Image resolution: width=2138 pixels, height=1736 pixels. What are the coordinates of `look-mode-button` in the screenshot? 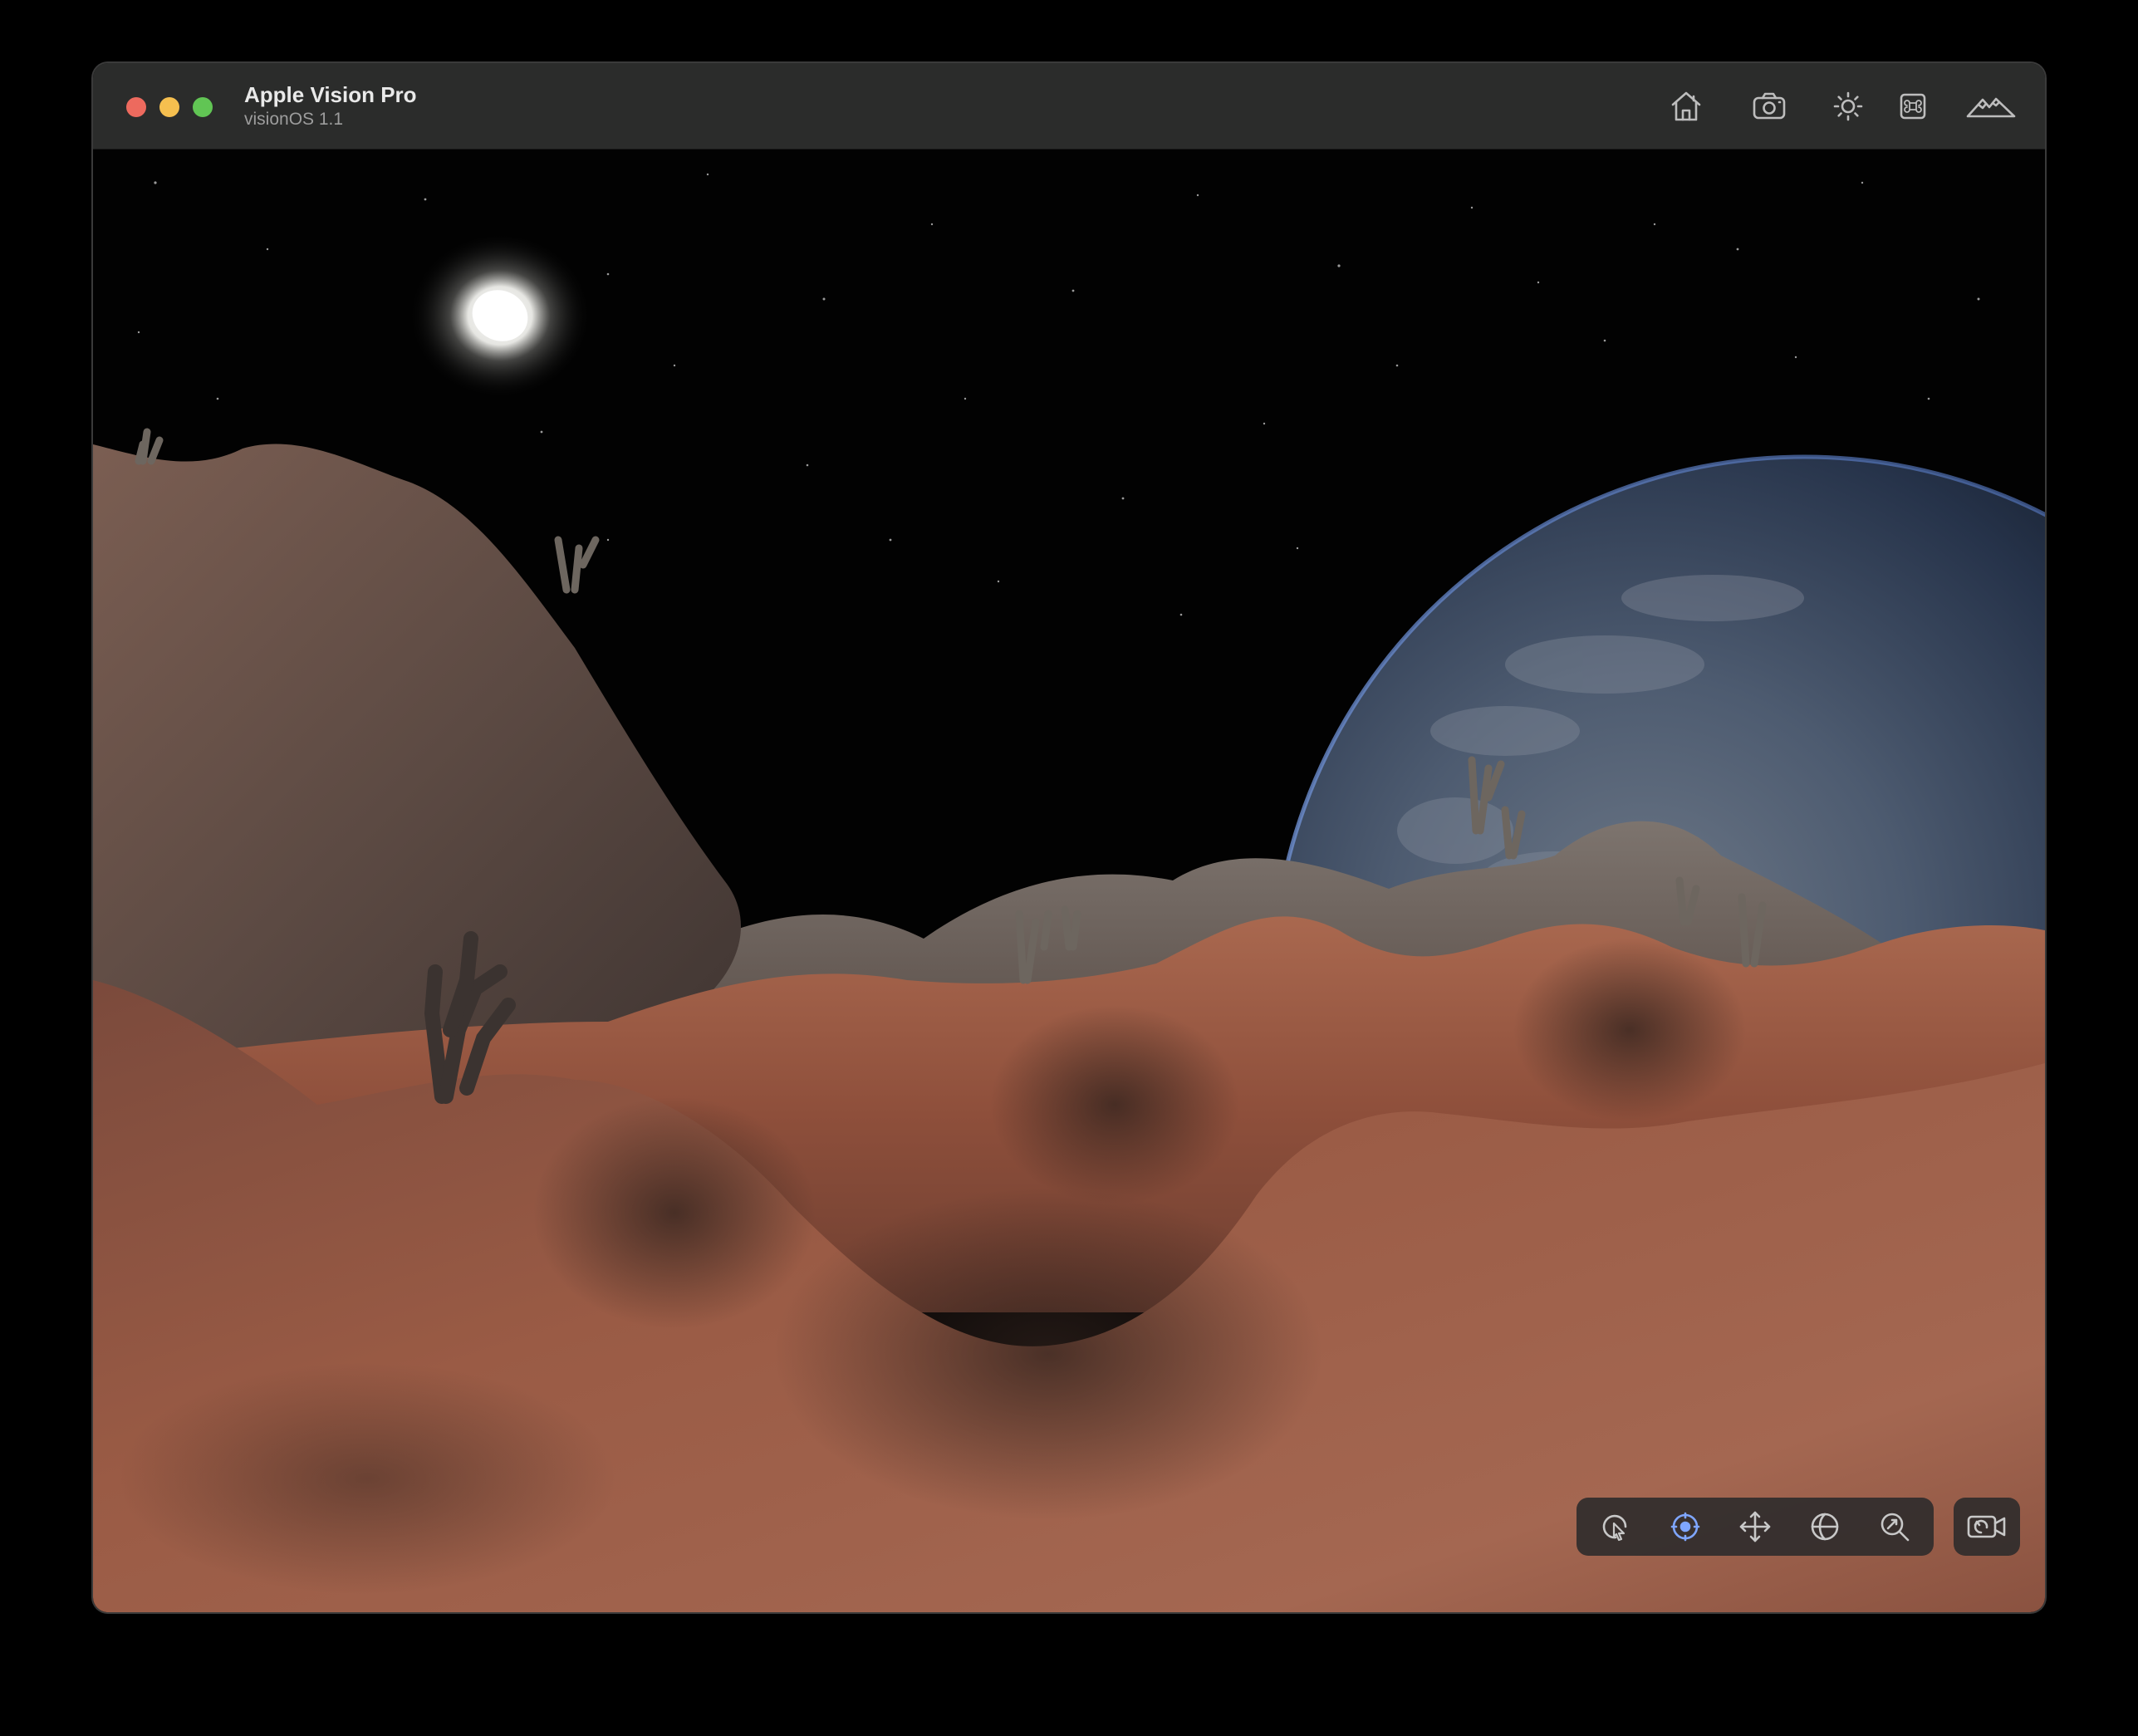 It's located at (1685, 1526).